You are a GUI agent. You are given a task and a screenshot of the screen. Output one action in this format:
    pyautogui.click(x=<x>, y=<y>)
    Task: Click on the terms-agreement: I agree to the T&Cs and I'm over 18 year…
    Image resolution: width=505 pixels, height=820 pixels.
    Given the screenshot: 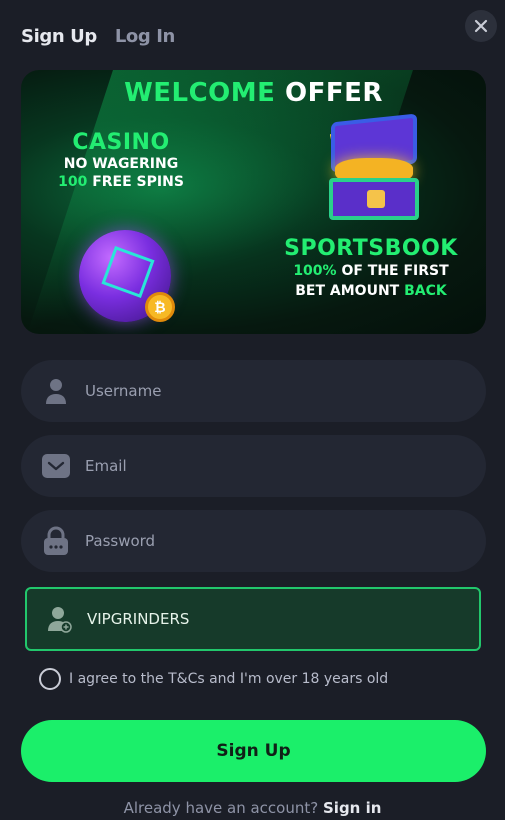 What is the action you would take?
    pyautogui.click(x=213, y=679)
    